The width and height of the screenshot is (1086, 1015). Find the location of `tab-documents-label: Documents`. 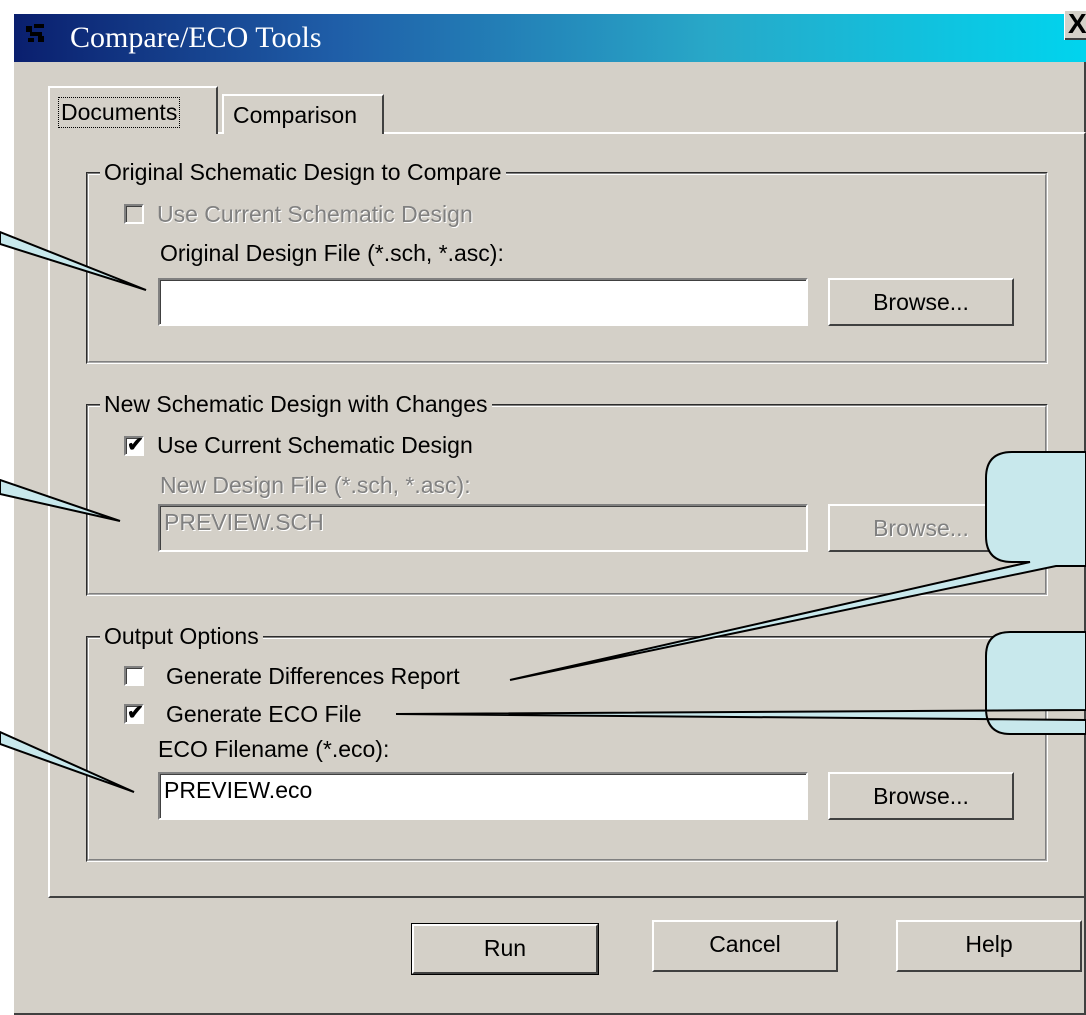

tab-documents-label: Documents is located at coordinates (119, 112).